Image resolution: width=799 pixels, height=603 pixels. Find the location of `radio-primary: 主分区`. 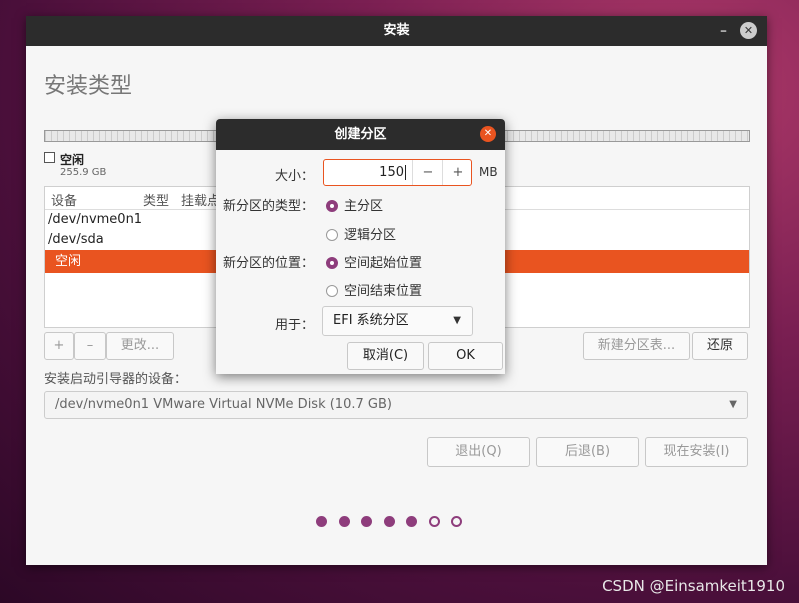

radio-primary: 主分区 is located at coordinates (354, 204).